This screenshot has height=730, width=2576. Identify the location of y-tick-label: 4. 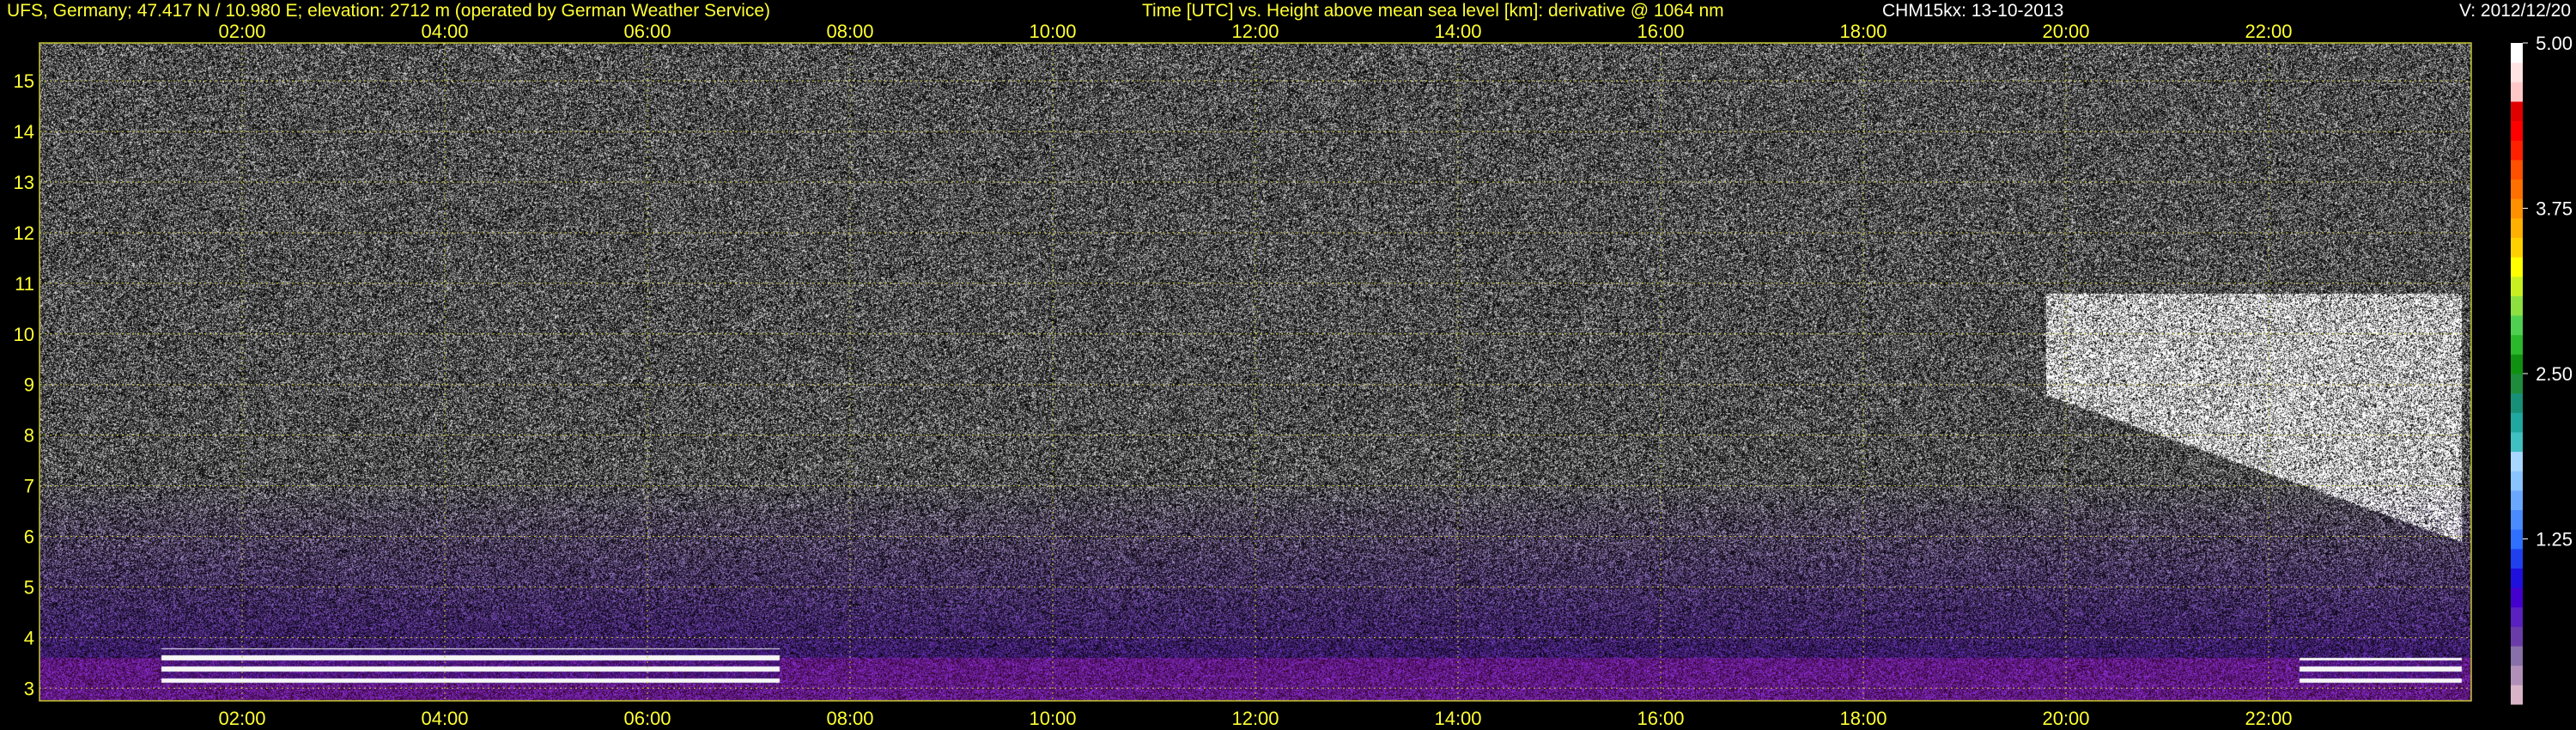
(29, 637).